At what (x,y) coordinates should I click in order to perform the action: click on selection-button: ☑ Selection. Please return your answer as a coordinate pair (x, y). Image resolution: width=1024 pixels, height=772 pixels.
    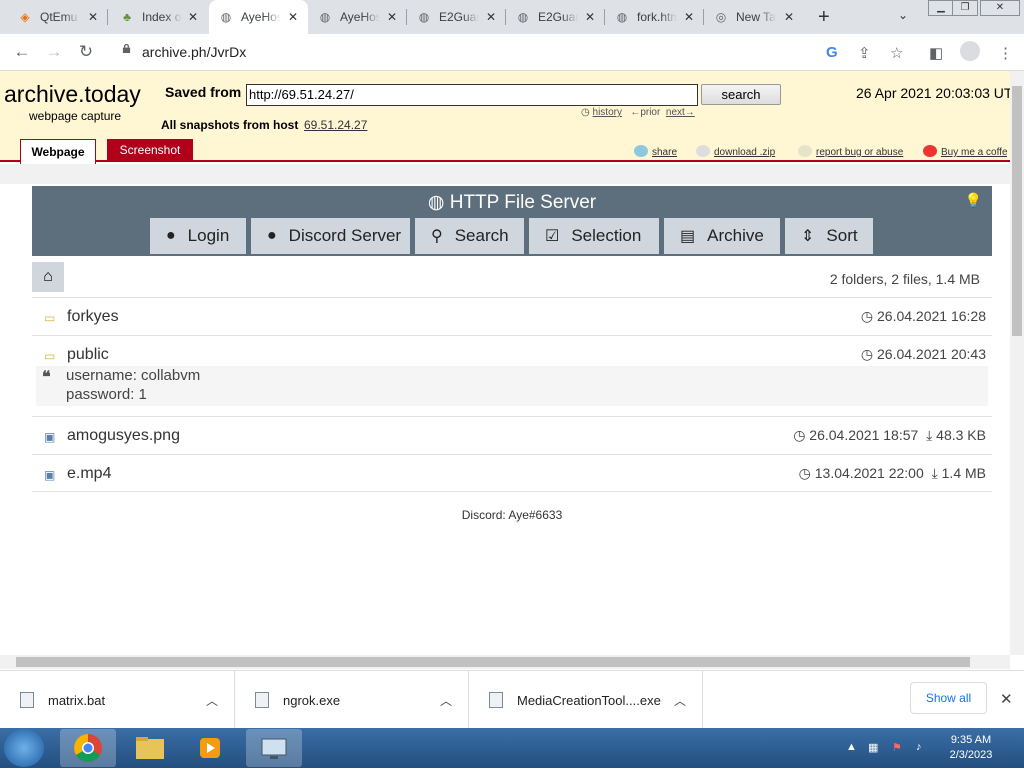
    Looking at the image, I should click on (594, 236).